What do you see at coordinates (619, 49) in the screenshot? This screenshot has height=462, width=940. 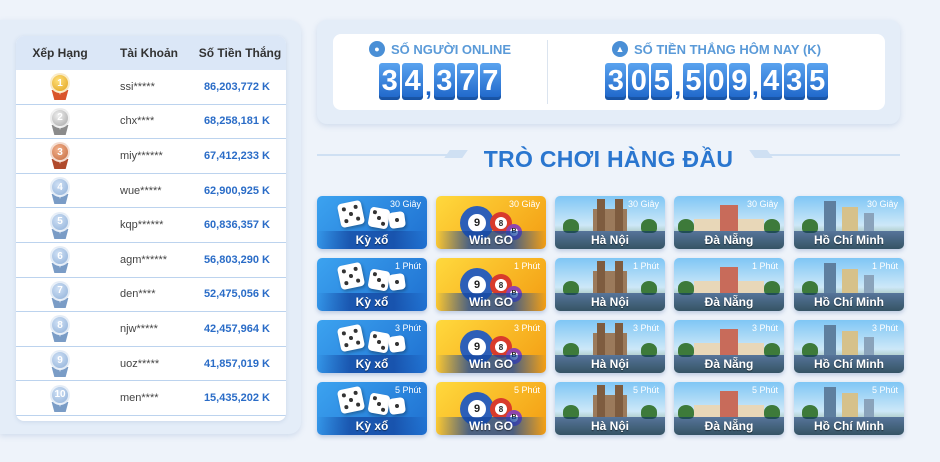 I see `chart-icon: ▲` at bounding box center [619, 49].